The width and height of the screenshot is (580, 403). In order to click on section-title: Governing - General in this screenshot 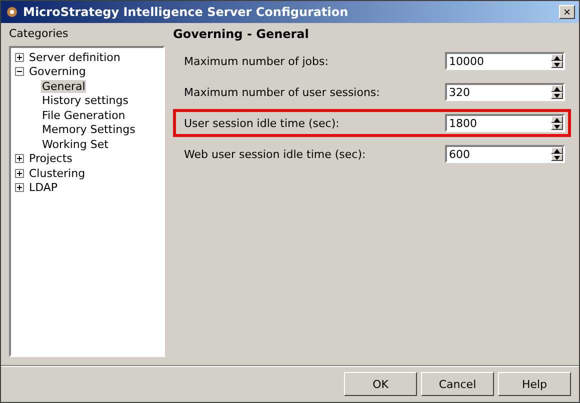, I will do `click(241, 34)`.